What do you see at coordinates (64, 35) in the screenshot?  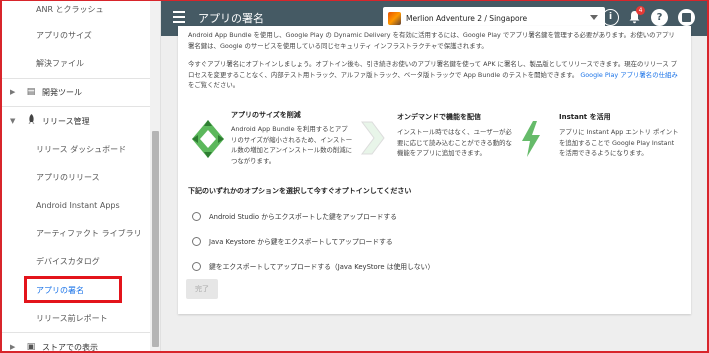 I see `sidebar-item-label: アプリのサイズ` at bounding box center [64, 35].